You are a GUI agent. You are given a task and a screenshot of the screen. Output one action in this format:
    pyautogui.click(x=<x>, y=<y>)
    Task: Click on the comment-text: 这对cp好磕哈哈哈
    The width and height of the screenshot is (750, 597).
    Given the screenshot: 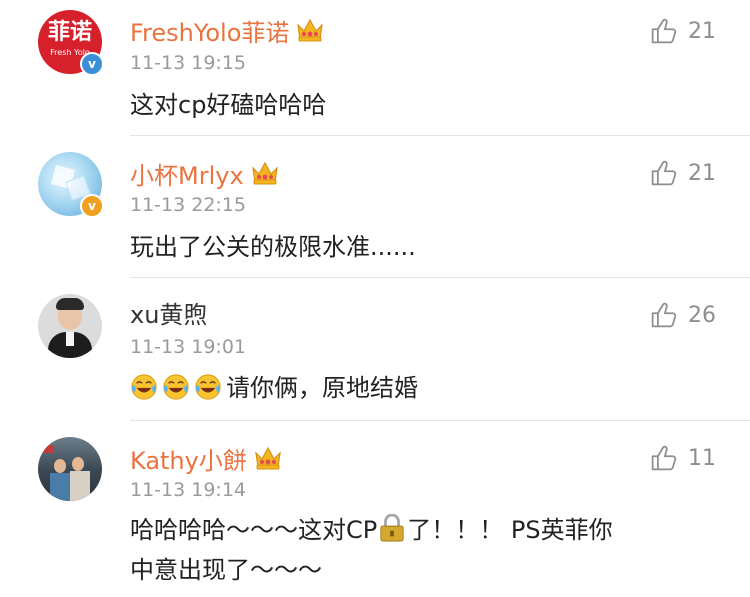 What is the action you would take?
    pyautogui.click(x=228, y=105)
    